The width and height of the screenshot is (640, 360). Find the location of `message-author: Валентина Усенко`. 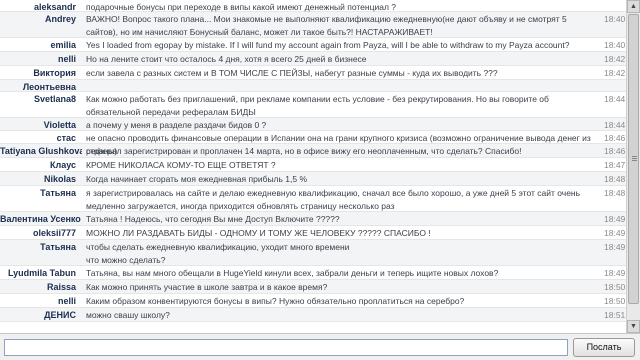

message-author: Валентина Усенко is located at coordinates (40, 219).